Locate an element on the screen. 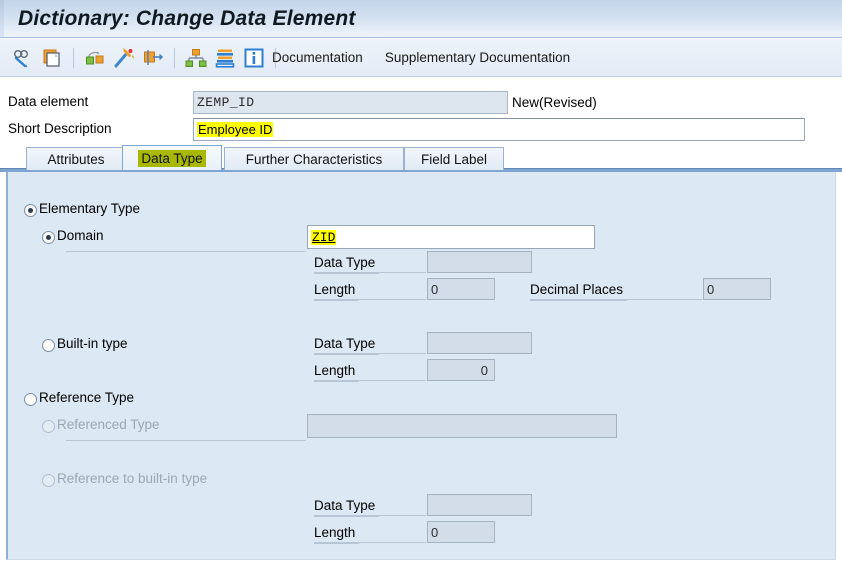 The width and height of the screenshot is (842, 567). tab-data-type-label: Data Type is located at coordinates (172, 158).